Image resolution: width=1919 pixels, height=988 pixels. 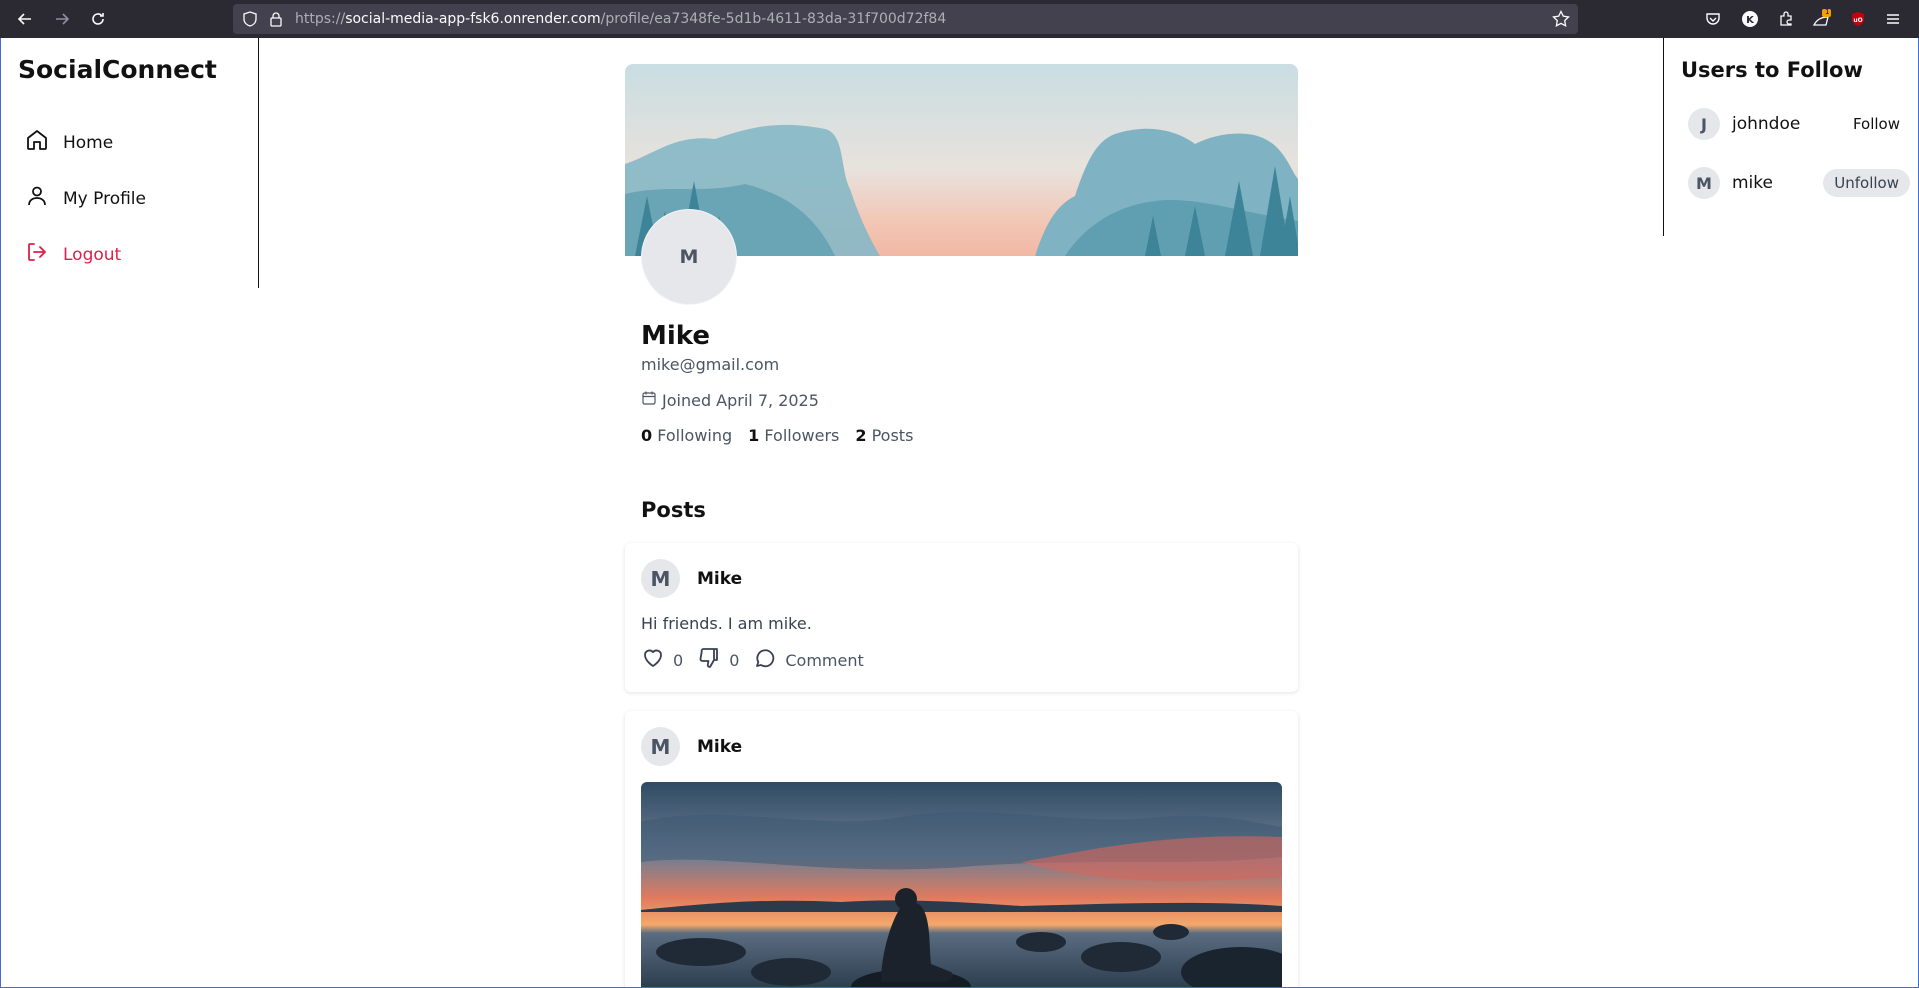 I want to click on profile-joined-date: Joined April 7, 2025, so click(x=730, y=400).